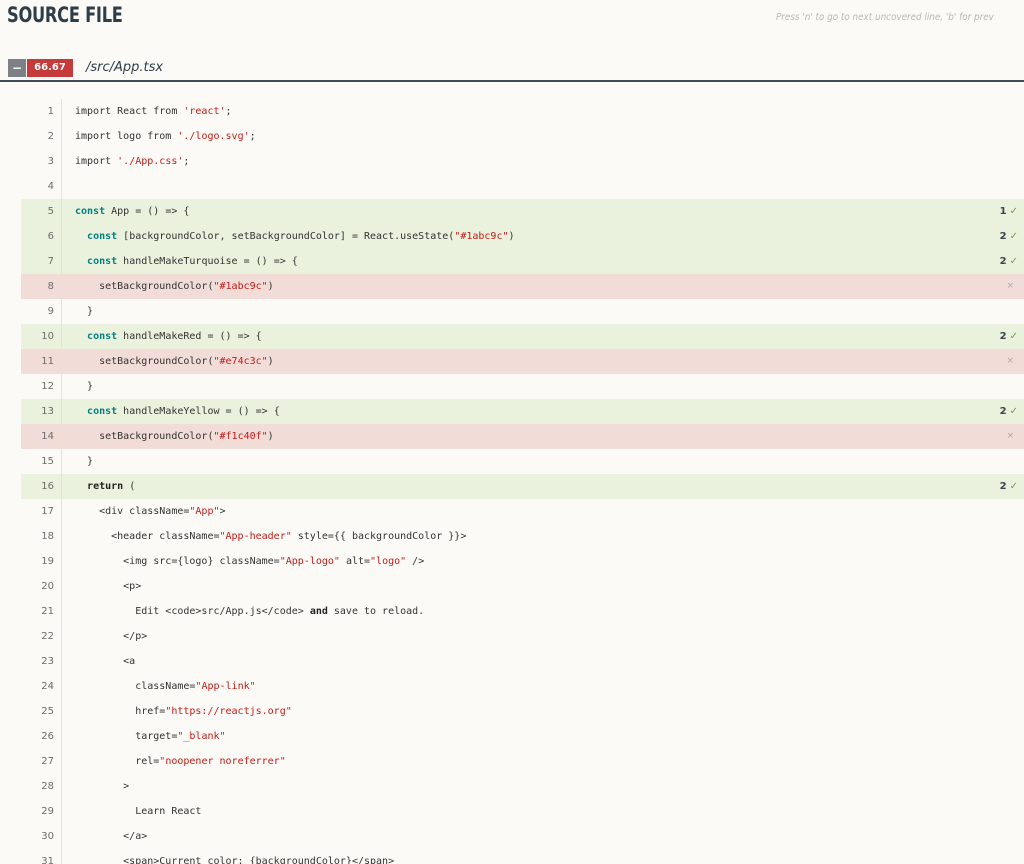 This screenshot has width=1024, height=864. I want to click on line-number: 13, so click(37, 411).